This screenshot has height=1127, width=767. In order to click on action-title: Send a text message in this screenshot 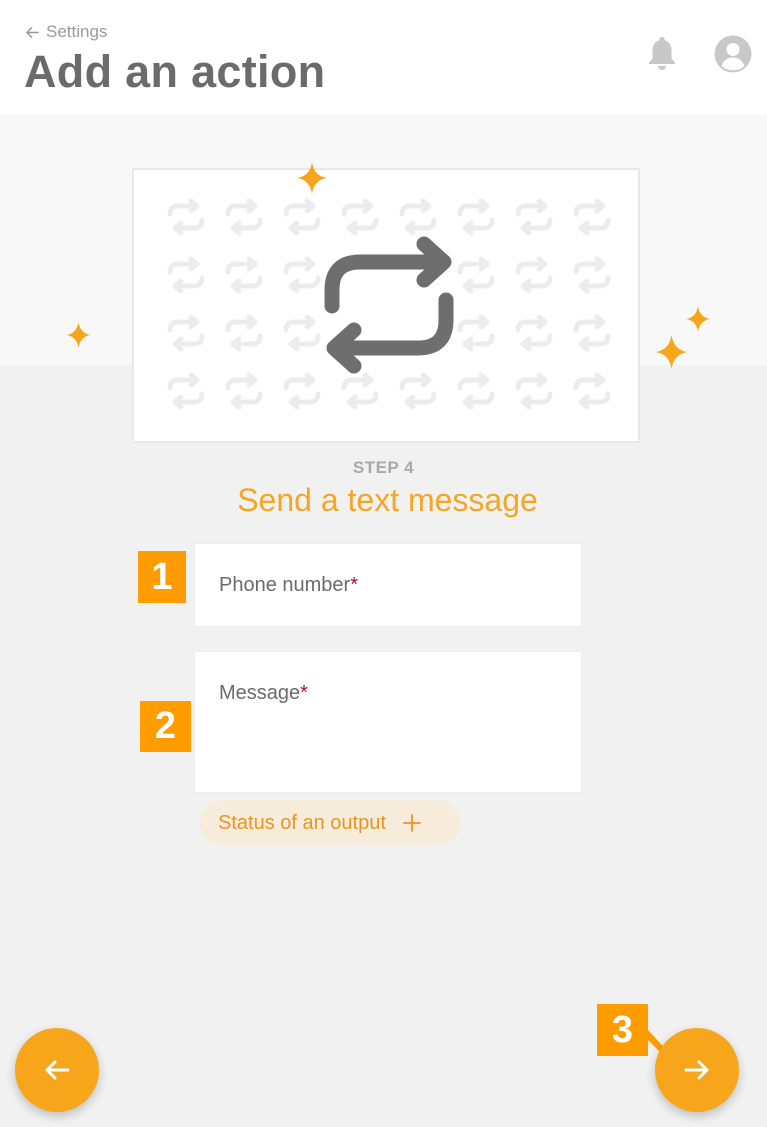, I will do `click(387, 500)`.